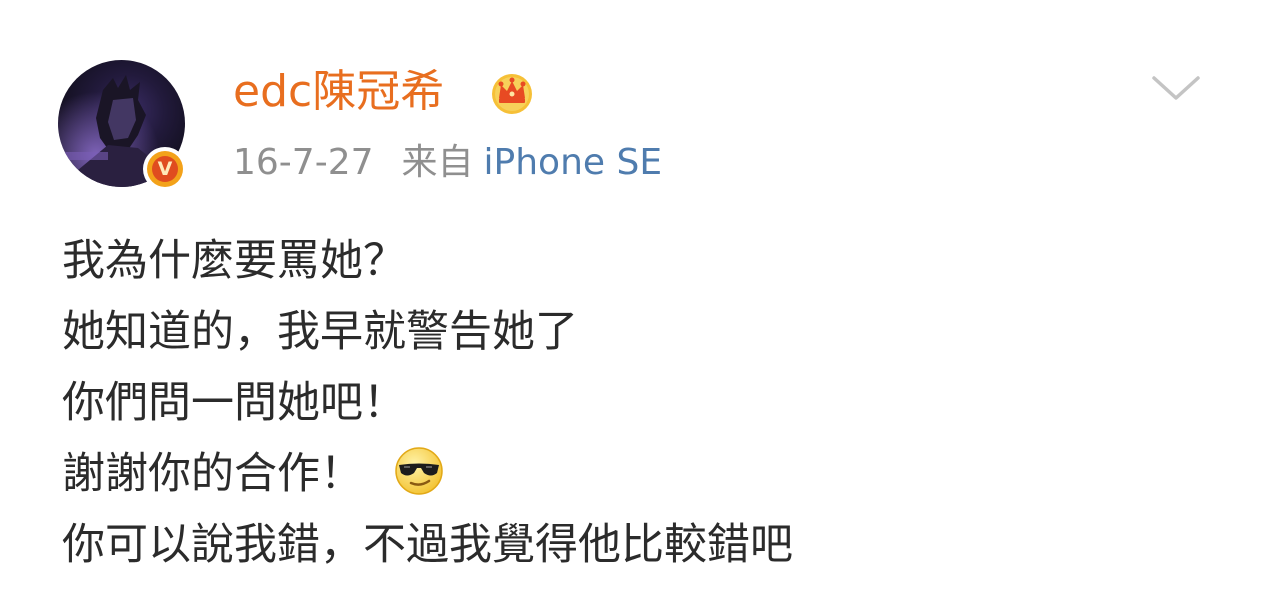  What do you see at coordinates (427, 545) in the screenshot?
I see `post-text-line: 你可以說我錯，不過我覺得他比較錯吧` at bounding box center [427, 545].